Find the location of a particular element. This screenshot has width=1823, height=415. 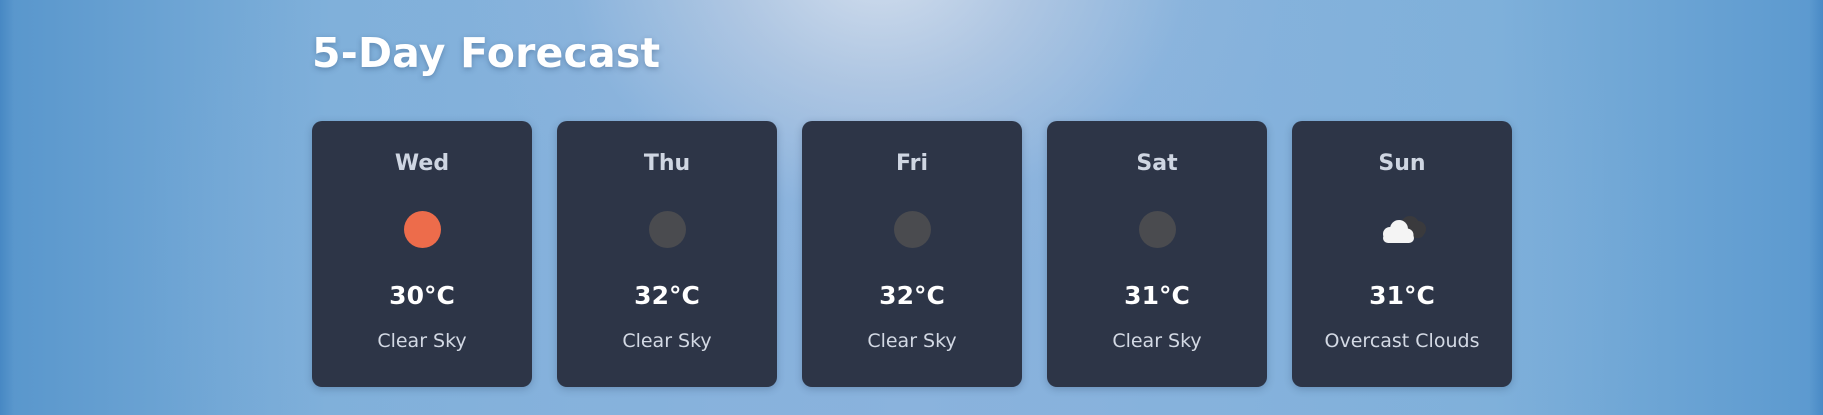

day-label: Sat is located at coordinates (1157, 163).